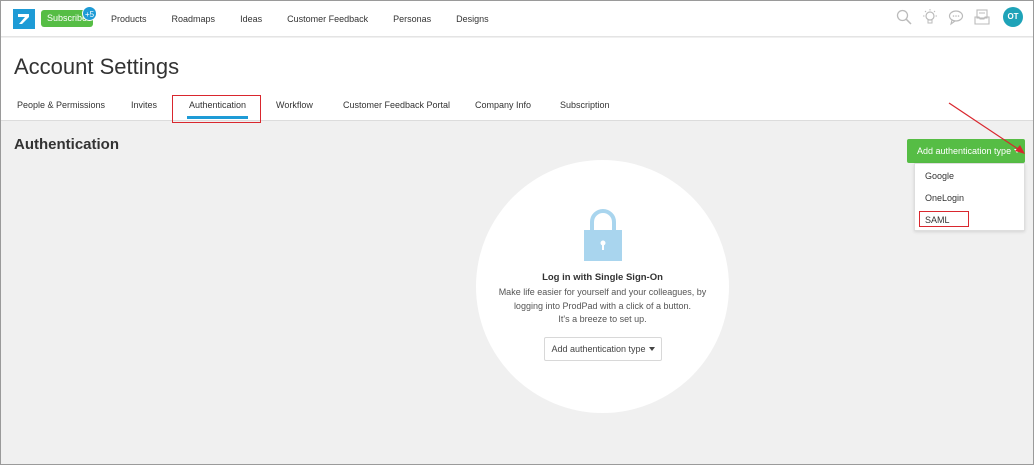  I want to click on tab-invites: Invites, so click(144, 105).